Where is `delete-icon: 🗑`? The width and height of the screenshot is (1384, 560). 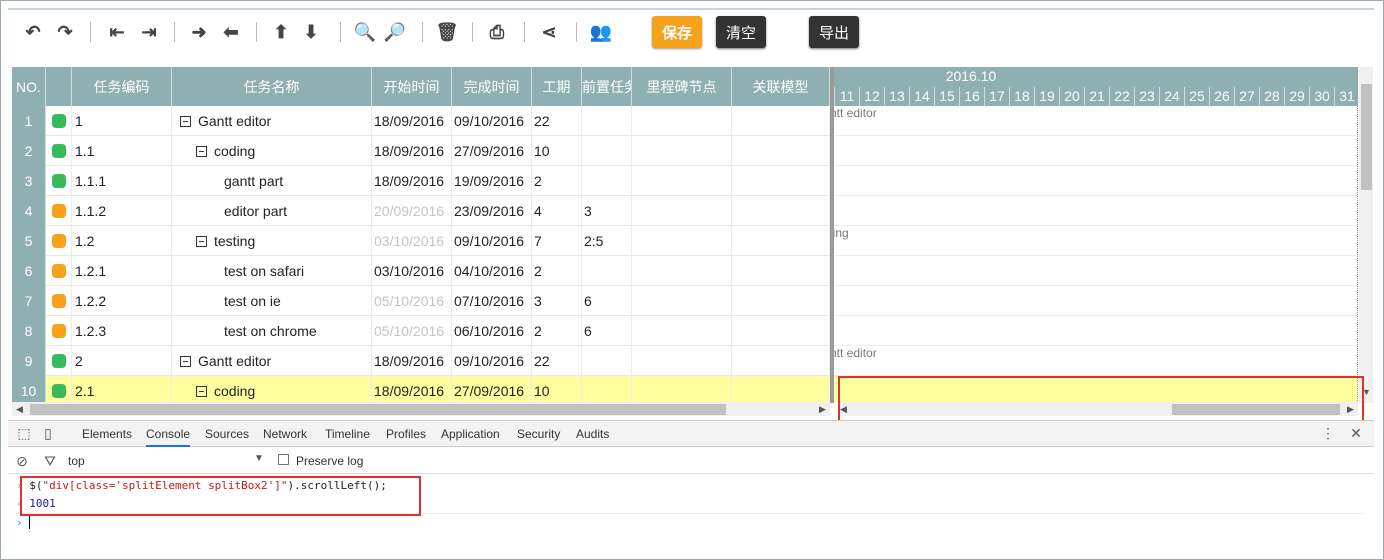 delete-icon: 🗑 is located at coordinates (447, 32).